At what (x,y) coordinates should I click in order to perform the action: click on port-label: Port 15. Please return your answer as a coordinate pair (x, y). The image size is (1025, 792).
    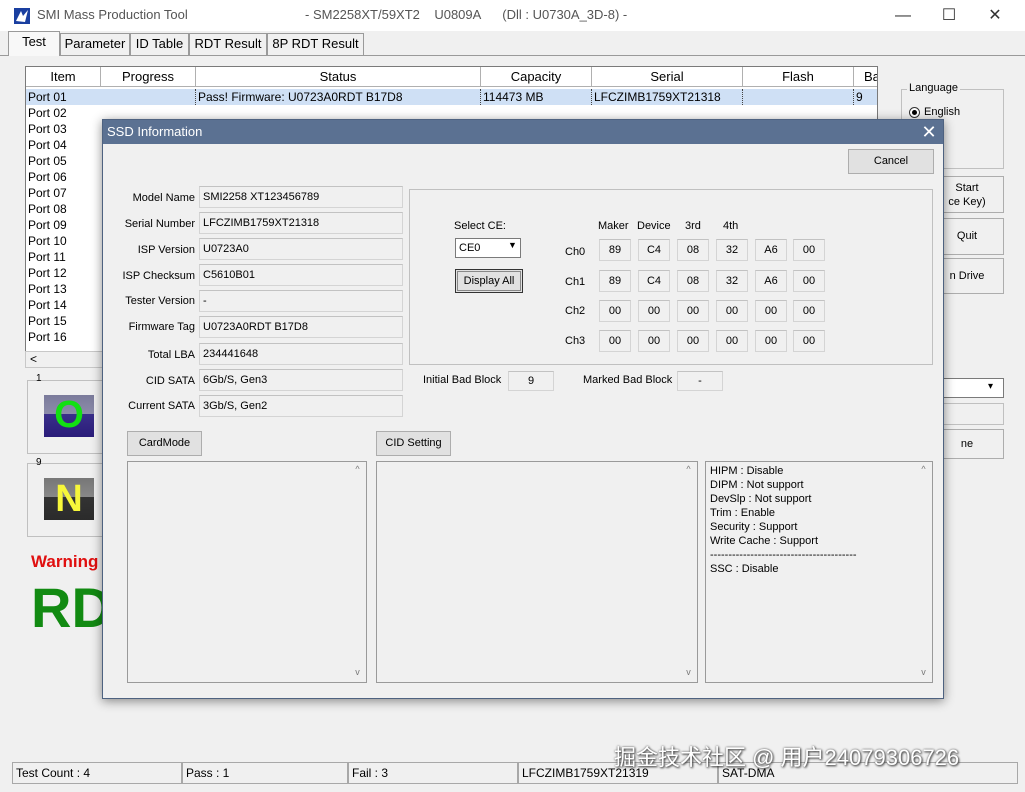
    Looking at the image, I should click on (47, 321).